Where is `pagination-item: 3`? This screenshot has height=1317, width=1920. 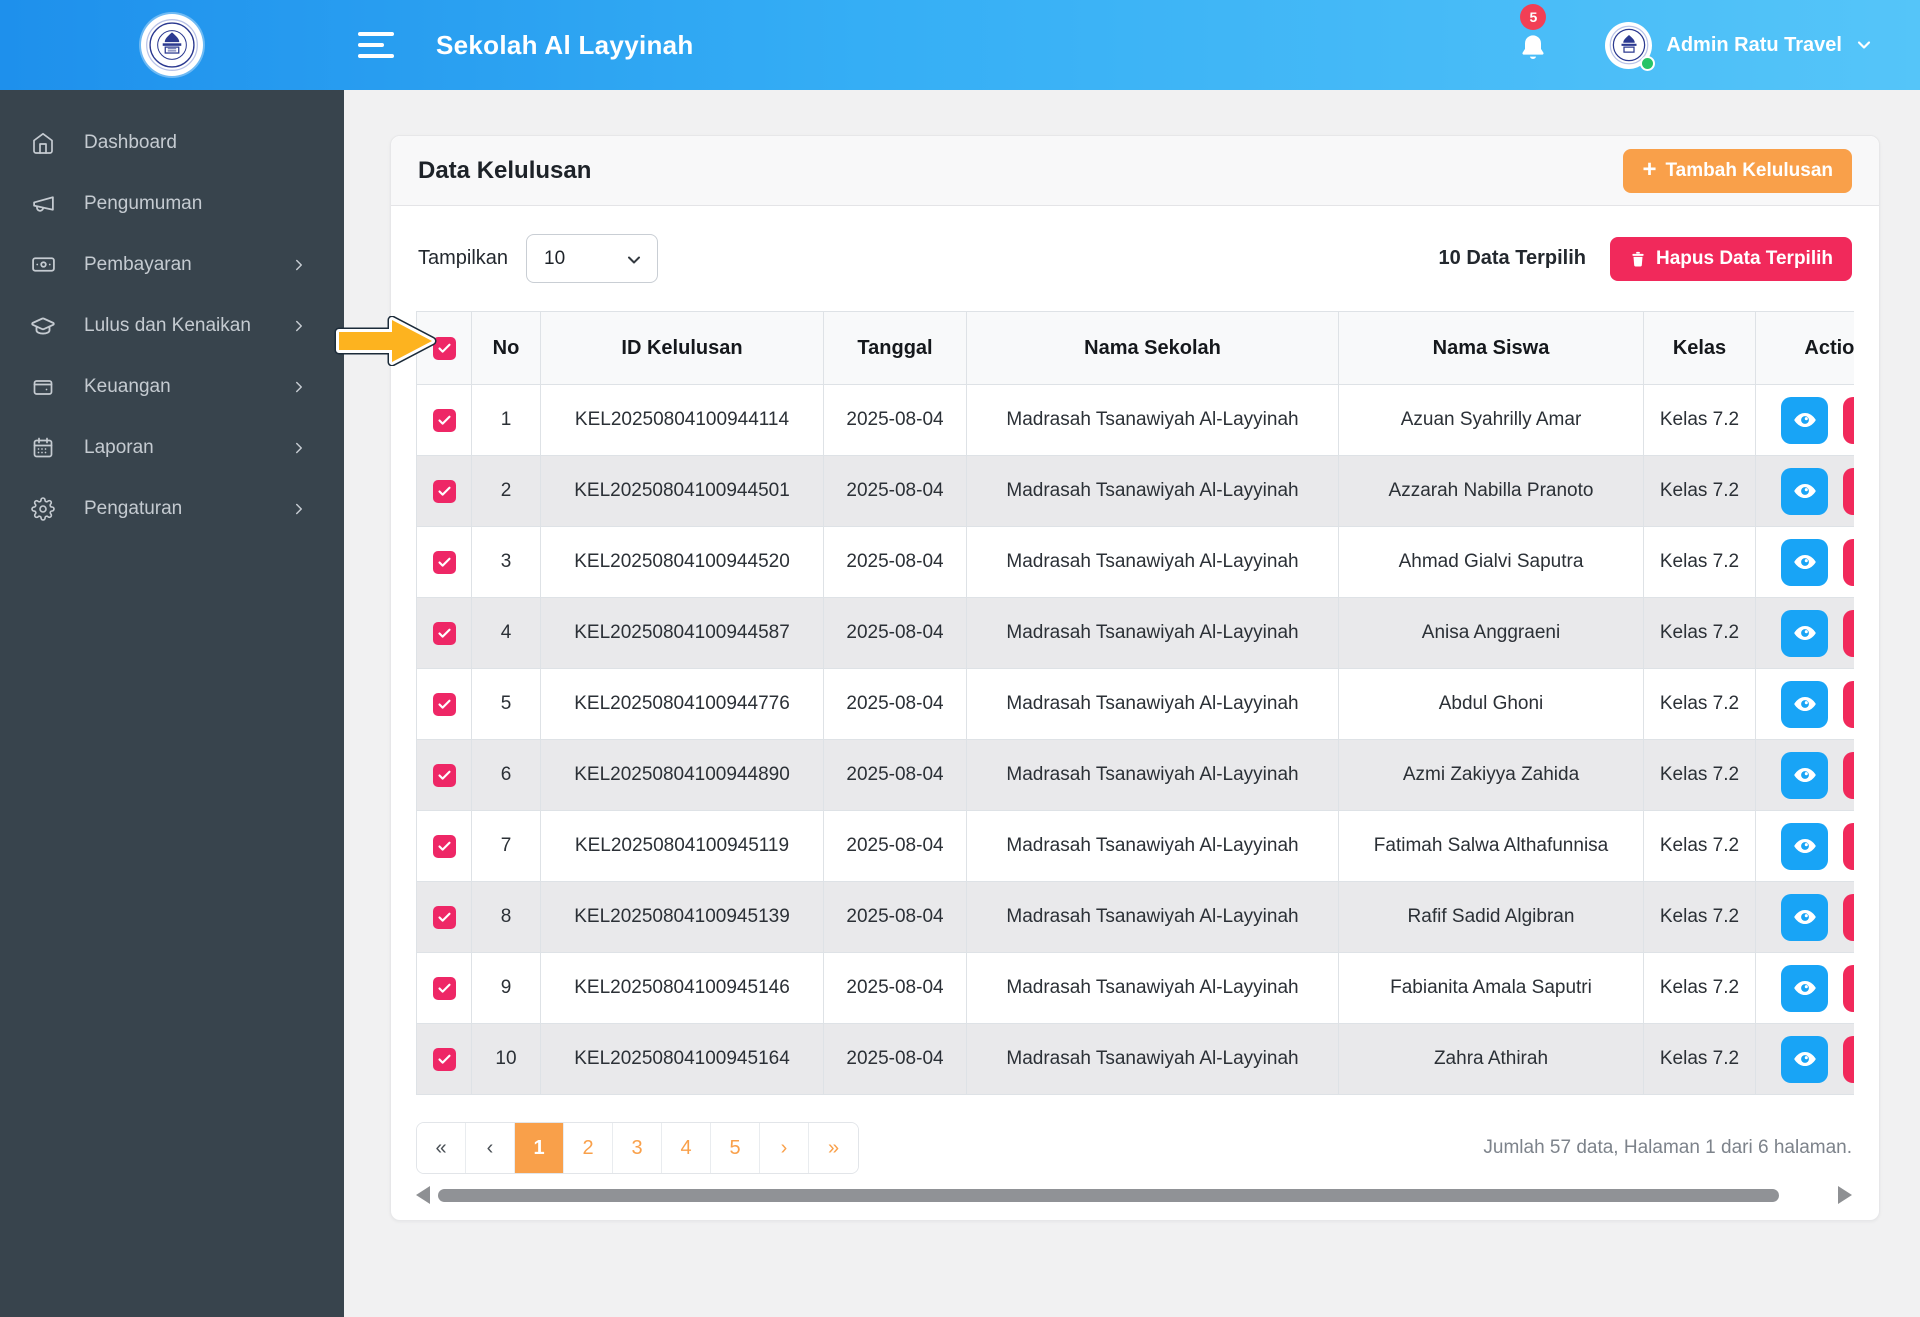 pagination-item: 3 is located at coordinates (637, 1148).